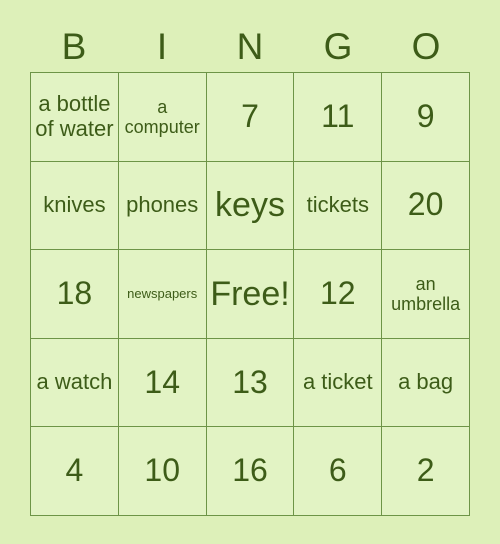  I want to click on bingo-cell: phones, so click(162, 206).